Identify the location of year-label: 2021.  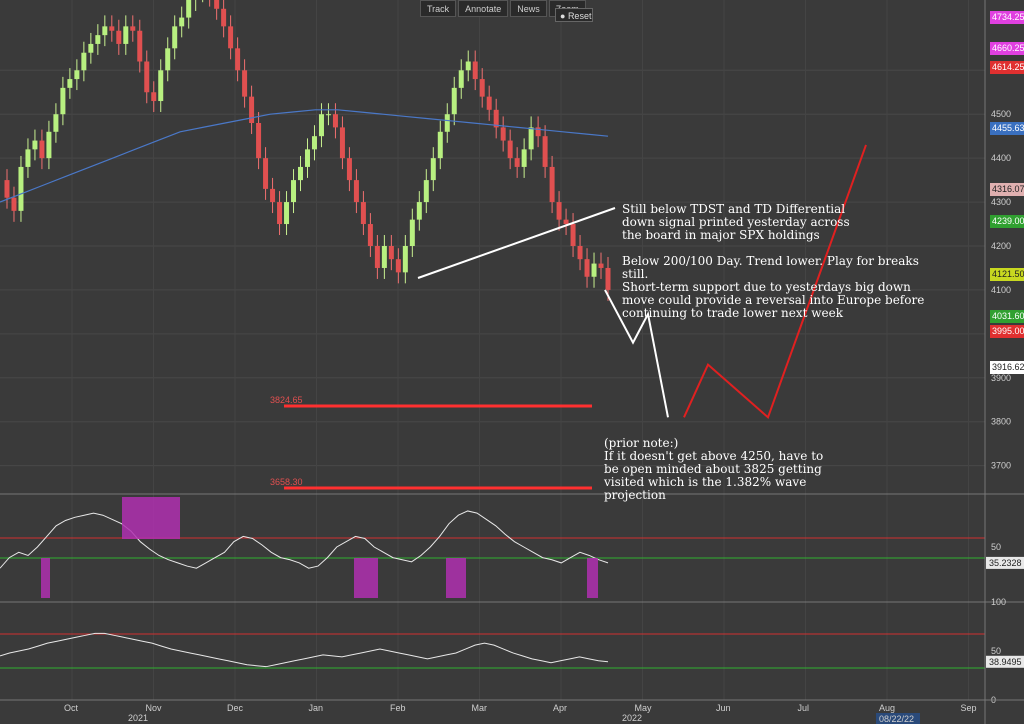
(138, 718).